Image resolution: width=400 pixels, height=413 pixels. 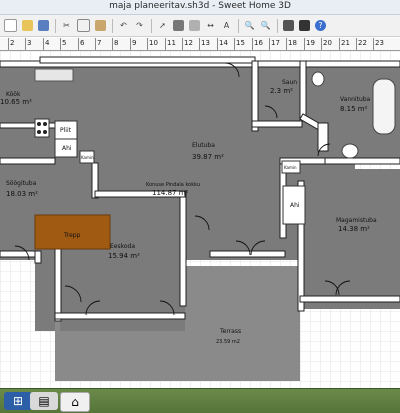 I want to click on ruler-label: 9, so click(x=134, y=43).